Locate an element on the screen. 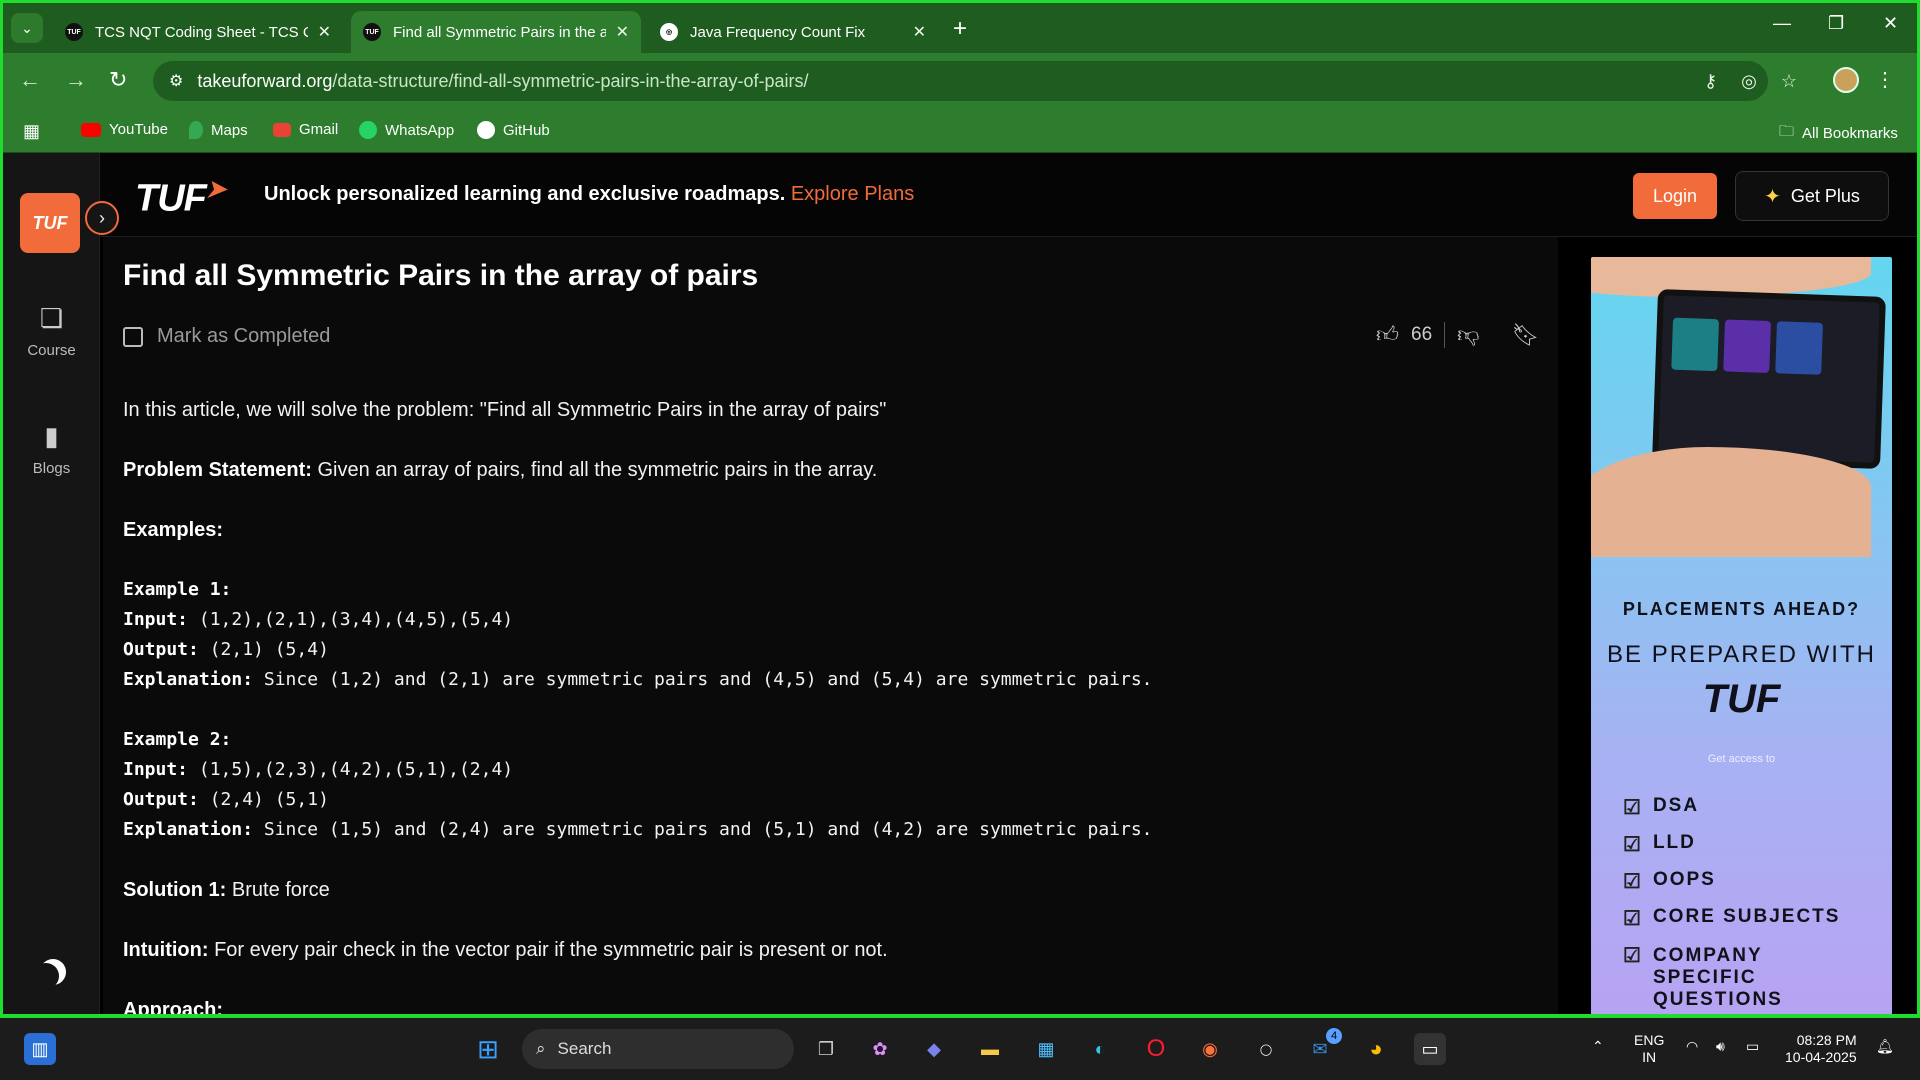 The width and height of the screenshot is (1920, 1080). apps-grid-icon: ▦ is located at coordinates (31, 131).